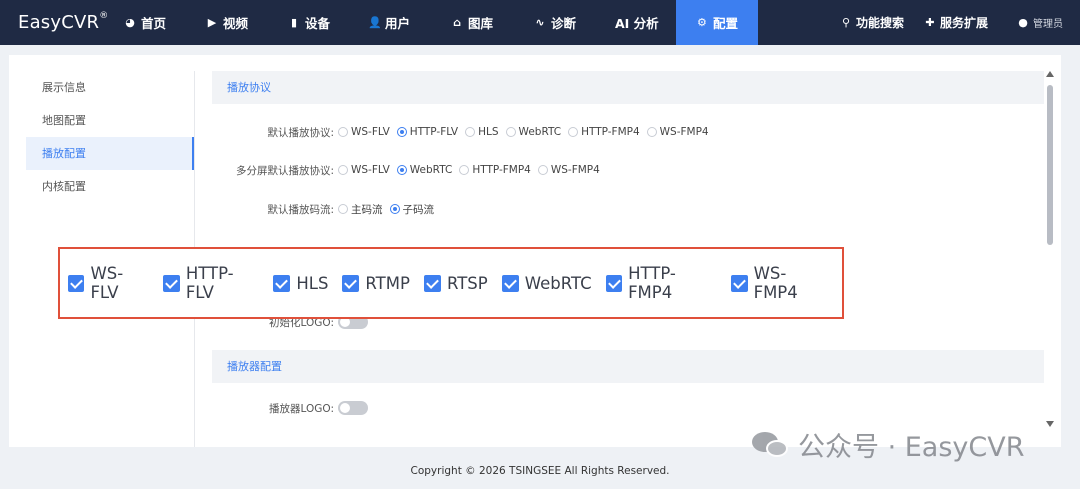  Describe the element at coordinates (300, 209) in the screenshot. I see `default-stream-label: 默认播放码流:` at that location.